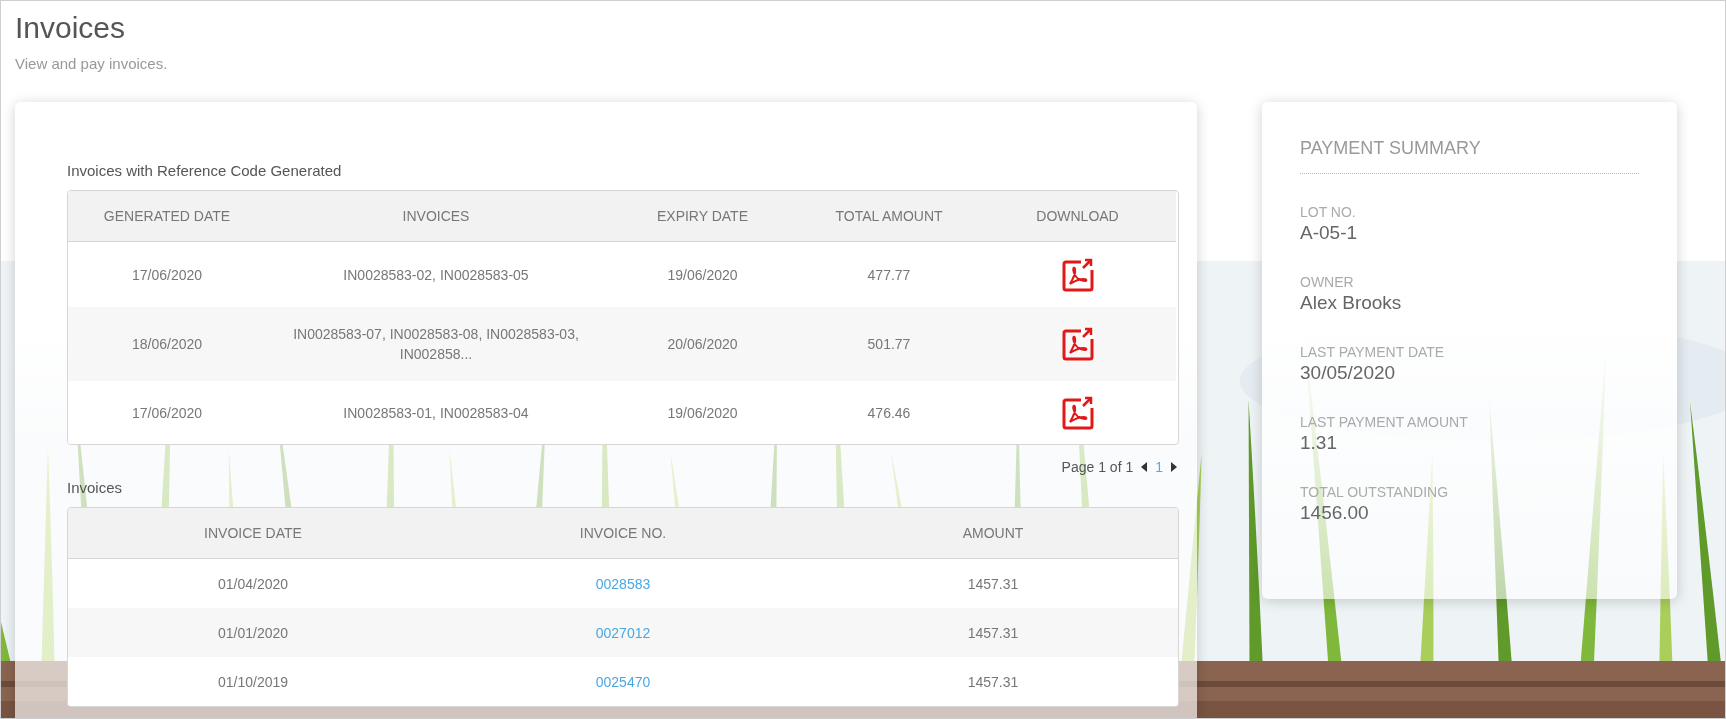 Image resolution: width=1726 pixels, height=719 pixels. Describe the element at coordinates (1319, 443) in the screenshot. I see `field-value: 1.31` at that location.